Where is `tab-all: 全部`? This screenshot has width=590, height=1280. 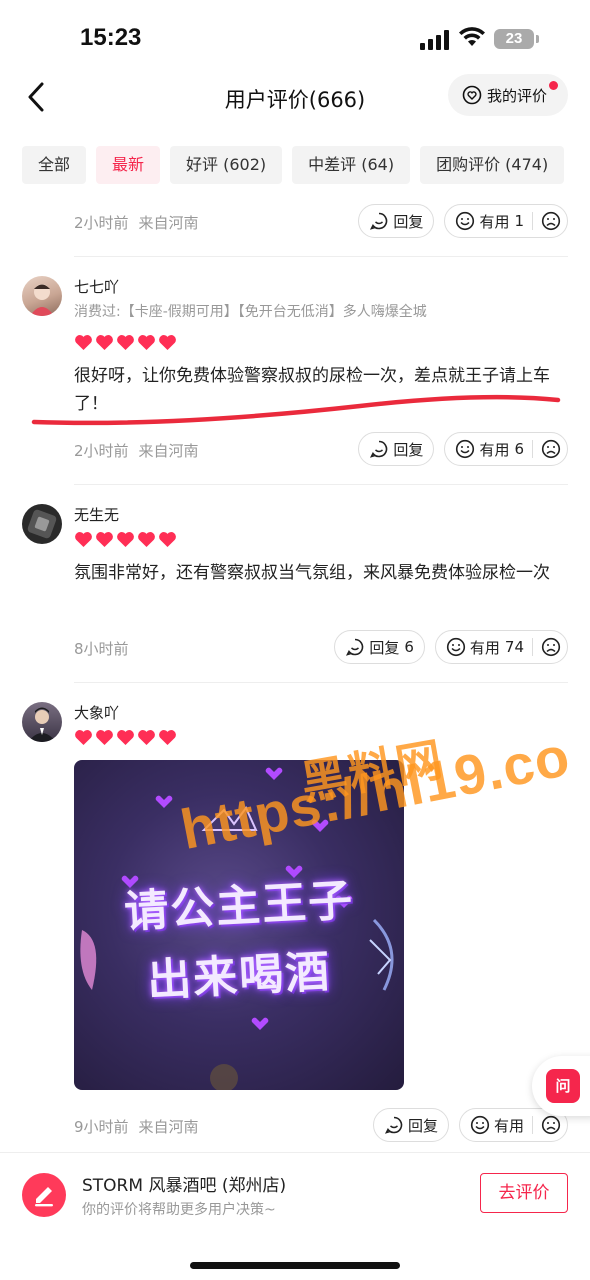 tab-all: 全部 is located at coordinates (54, 165).